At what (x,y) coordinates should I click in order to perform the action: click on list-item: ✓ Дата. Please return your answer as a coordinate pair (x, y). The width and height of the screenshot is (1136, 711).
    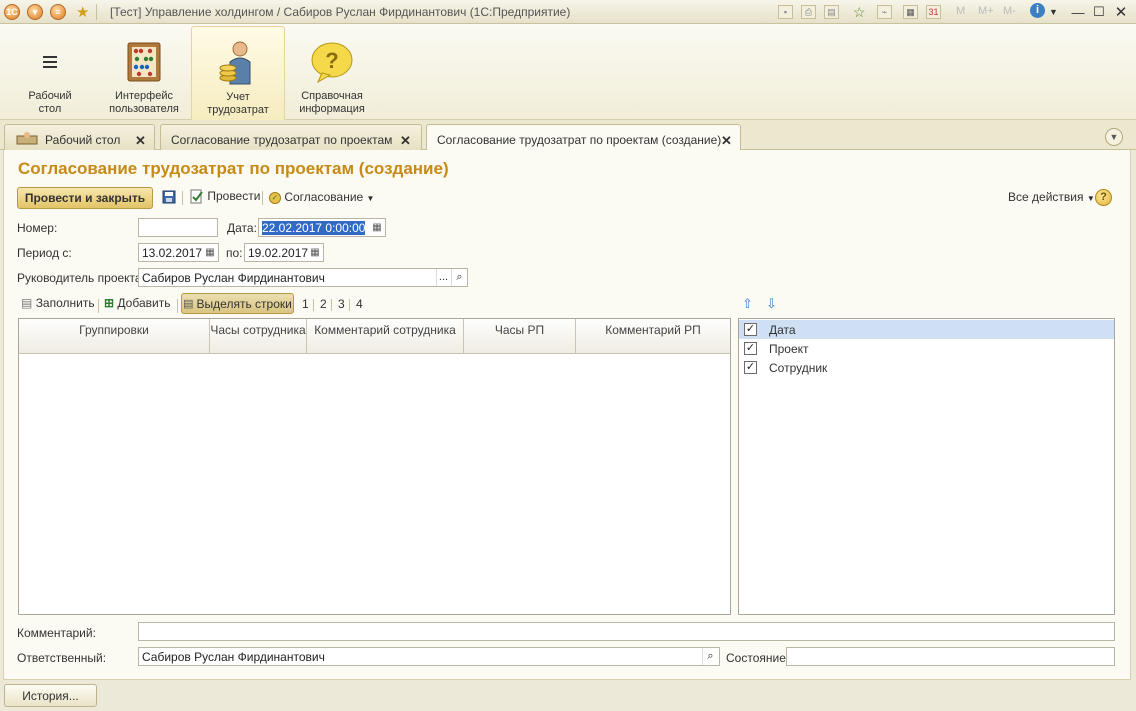
    Looking at the image, I should click on (926, 329).